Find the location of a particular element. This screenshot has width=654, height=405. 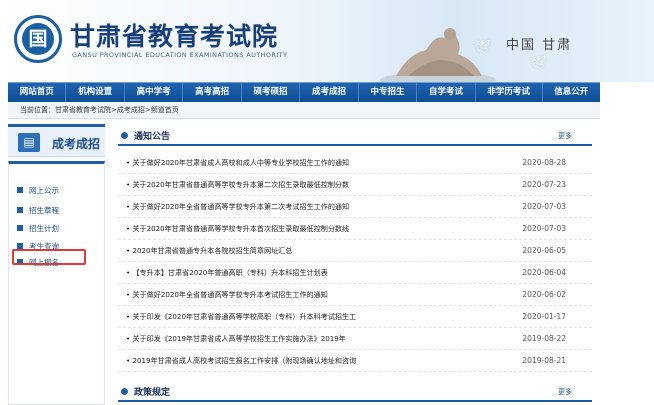

news-title: • 关于做好2020年甘肃省成人高校和成人中等专业学校招生工作的通知 is located at coordinates (316, 163).